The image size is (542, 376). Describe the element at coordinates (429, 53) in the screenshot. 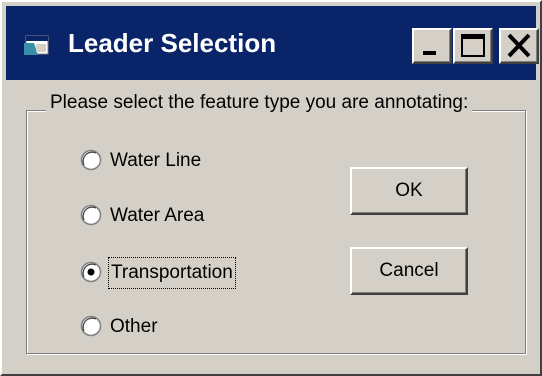

I see `minimize-icon` at that location.